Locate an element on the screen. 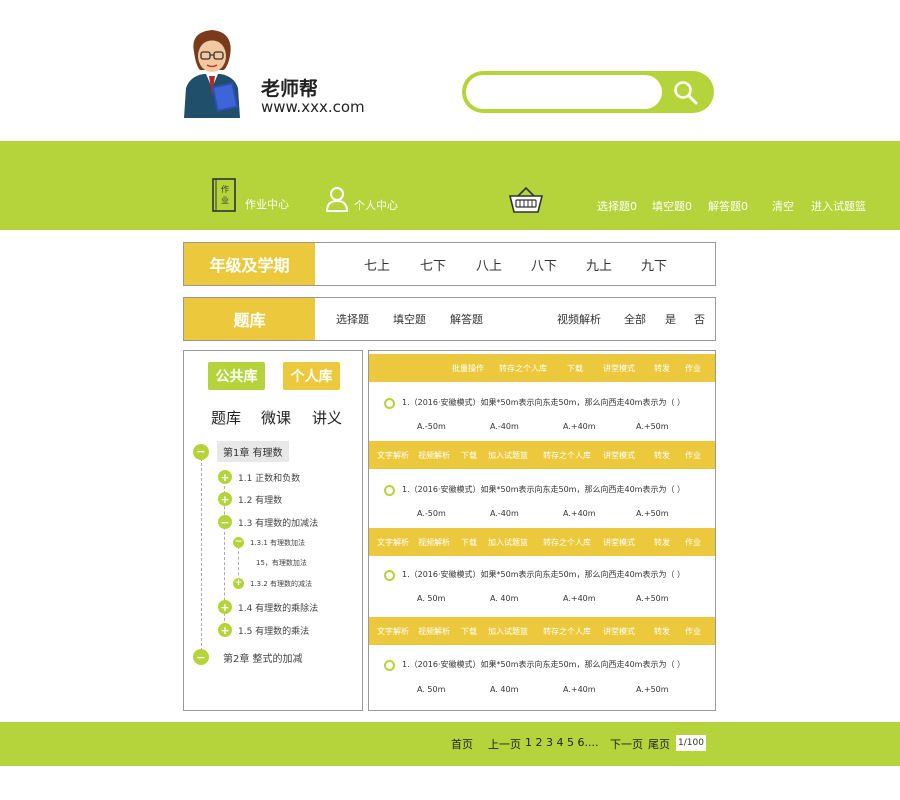 The width and height of the screenshot is (900, 800). yes-option: 是 is located at coordinates (670, 319).